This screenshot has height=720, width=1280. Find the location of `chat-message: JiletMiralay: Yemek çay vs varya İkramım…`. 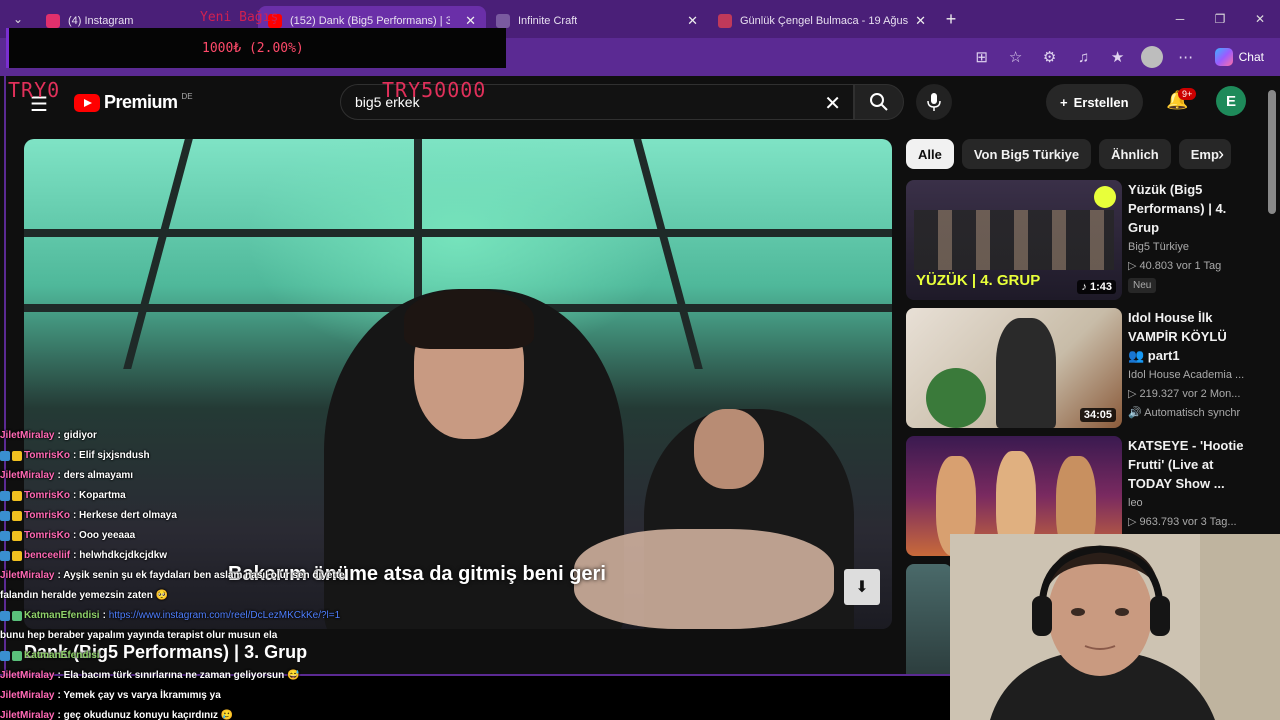

chat-message: JiletMiralay: Yemek çay vs varya İkramım… is located at coordinates (110, 695).